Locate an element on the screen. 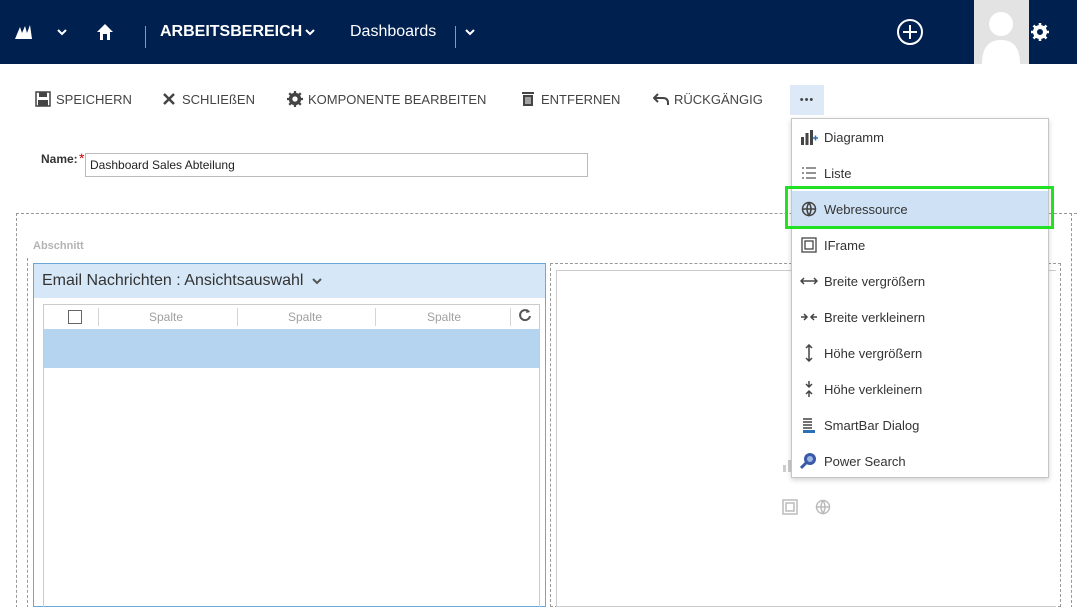 The width and height of the screenshot is (1077, 607). shorter-icon is located at coordinates (809, 389).